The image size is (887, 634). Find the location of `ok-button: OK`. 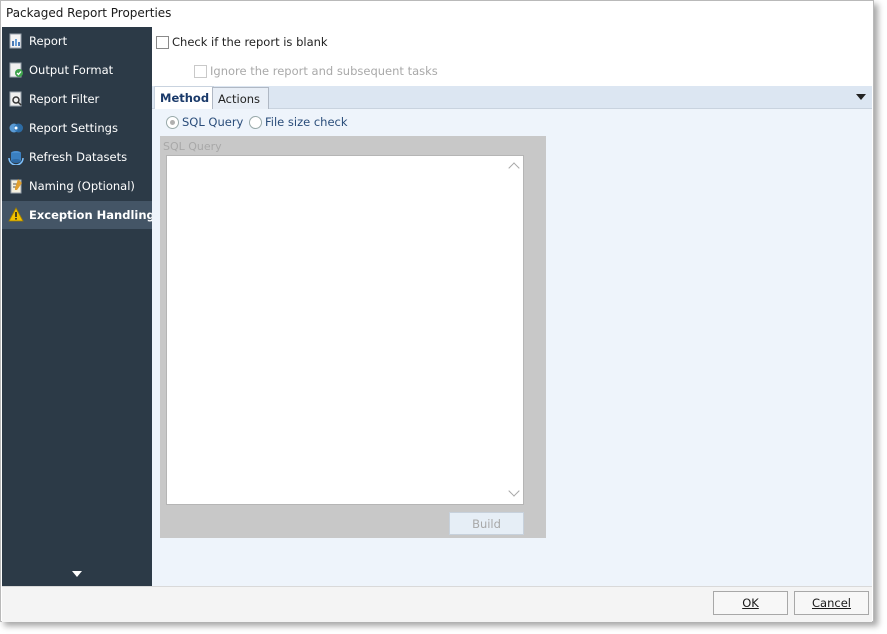

ok-button: OK is located at coordinates (750, 603).